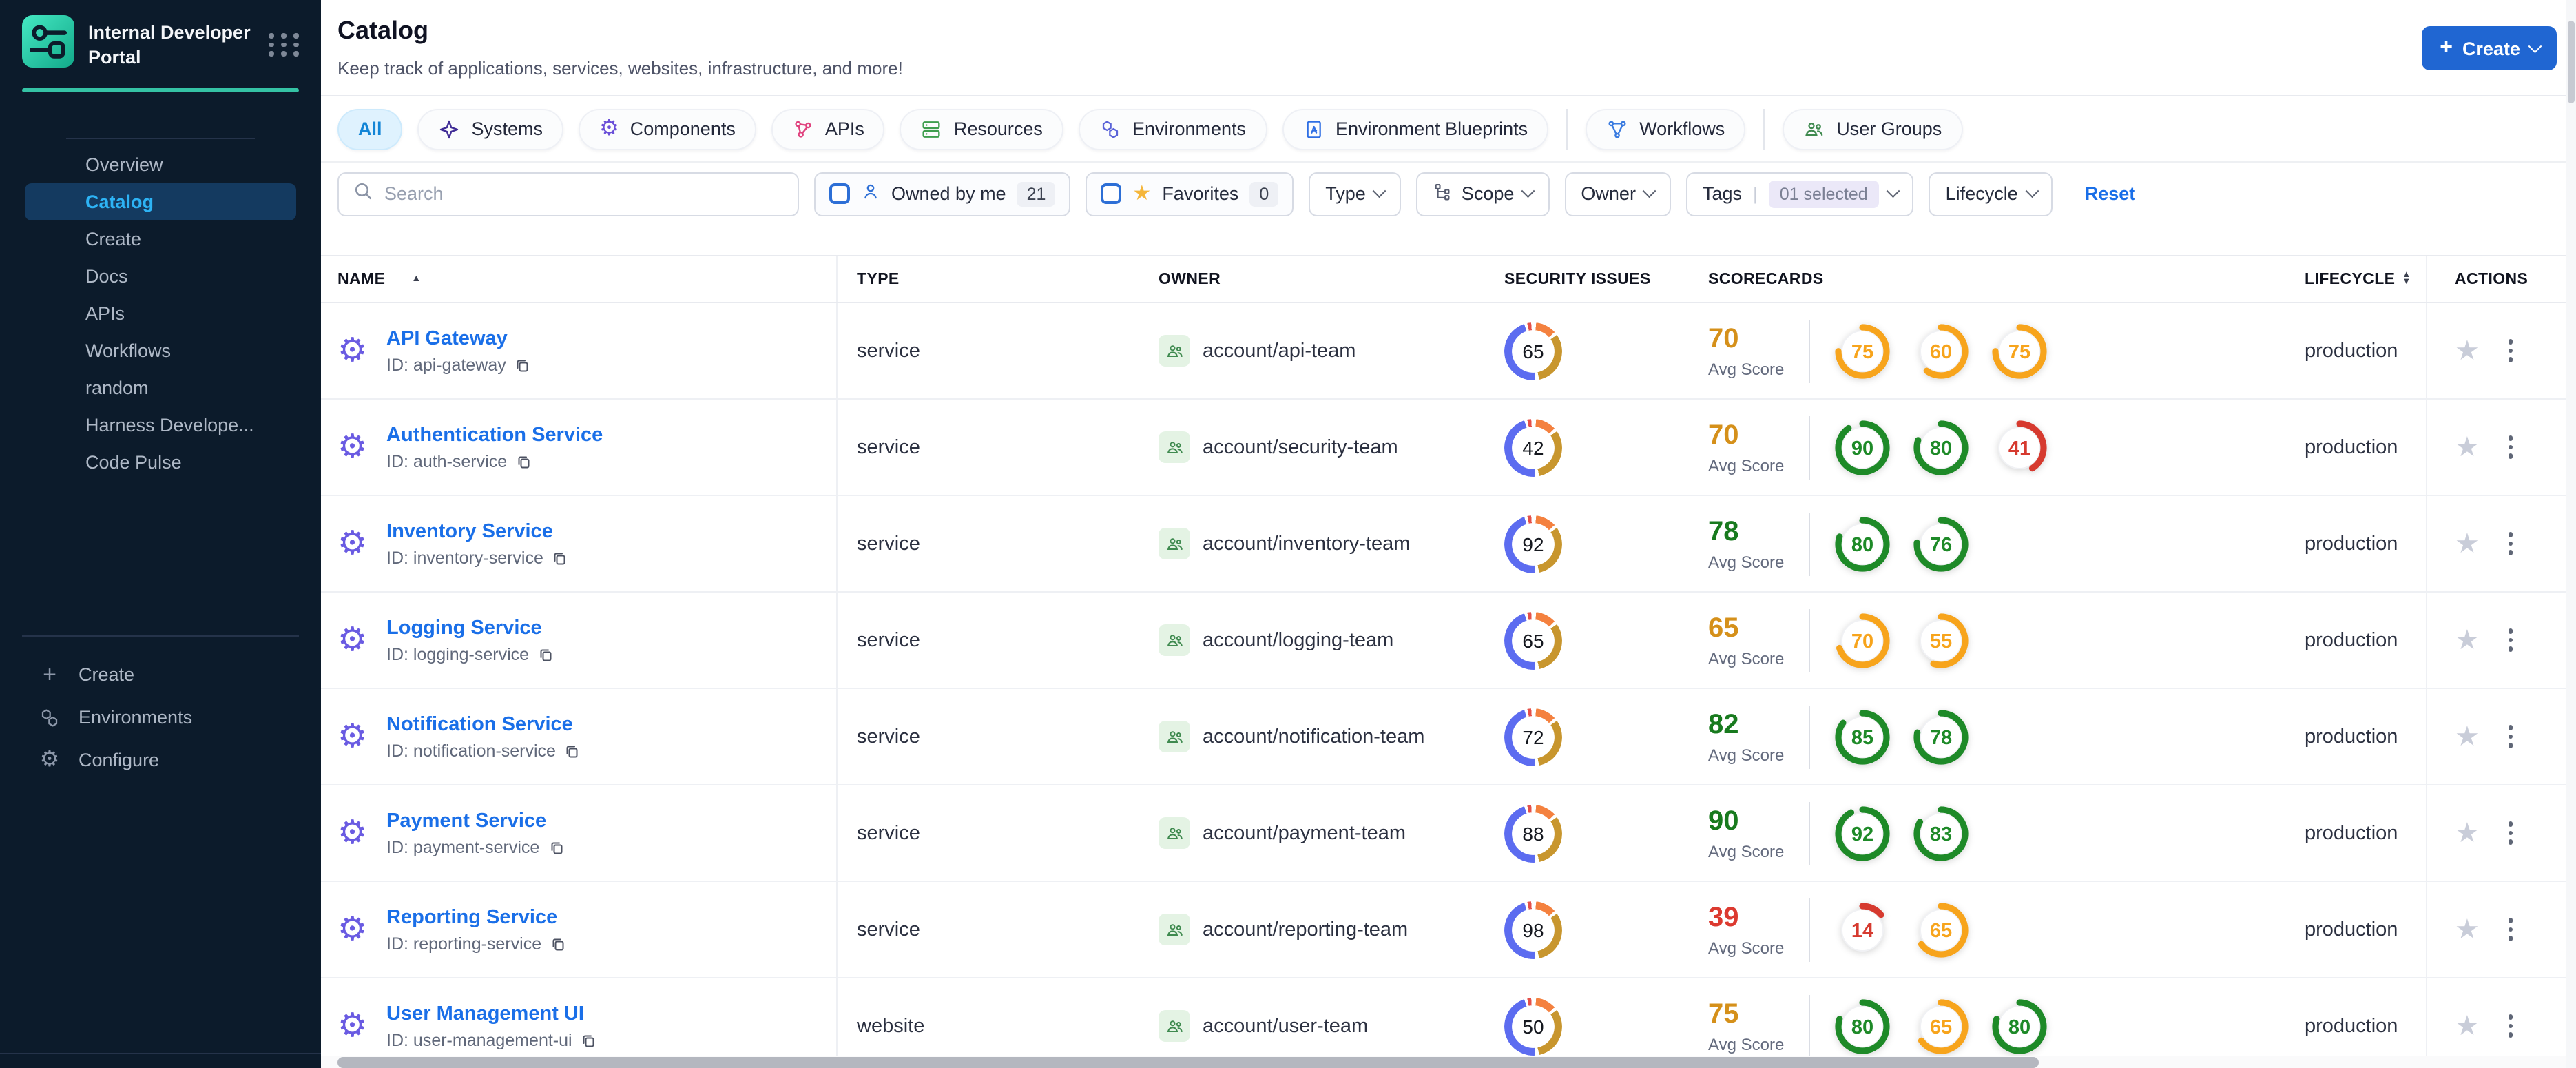  What do you see at coordinates (1873, 129) in the screenshot?
I see `tab-user-groups: User Groups` at bounding box center [1873, 129].